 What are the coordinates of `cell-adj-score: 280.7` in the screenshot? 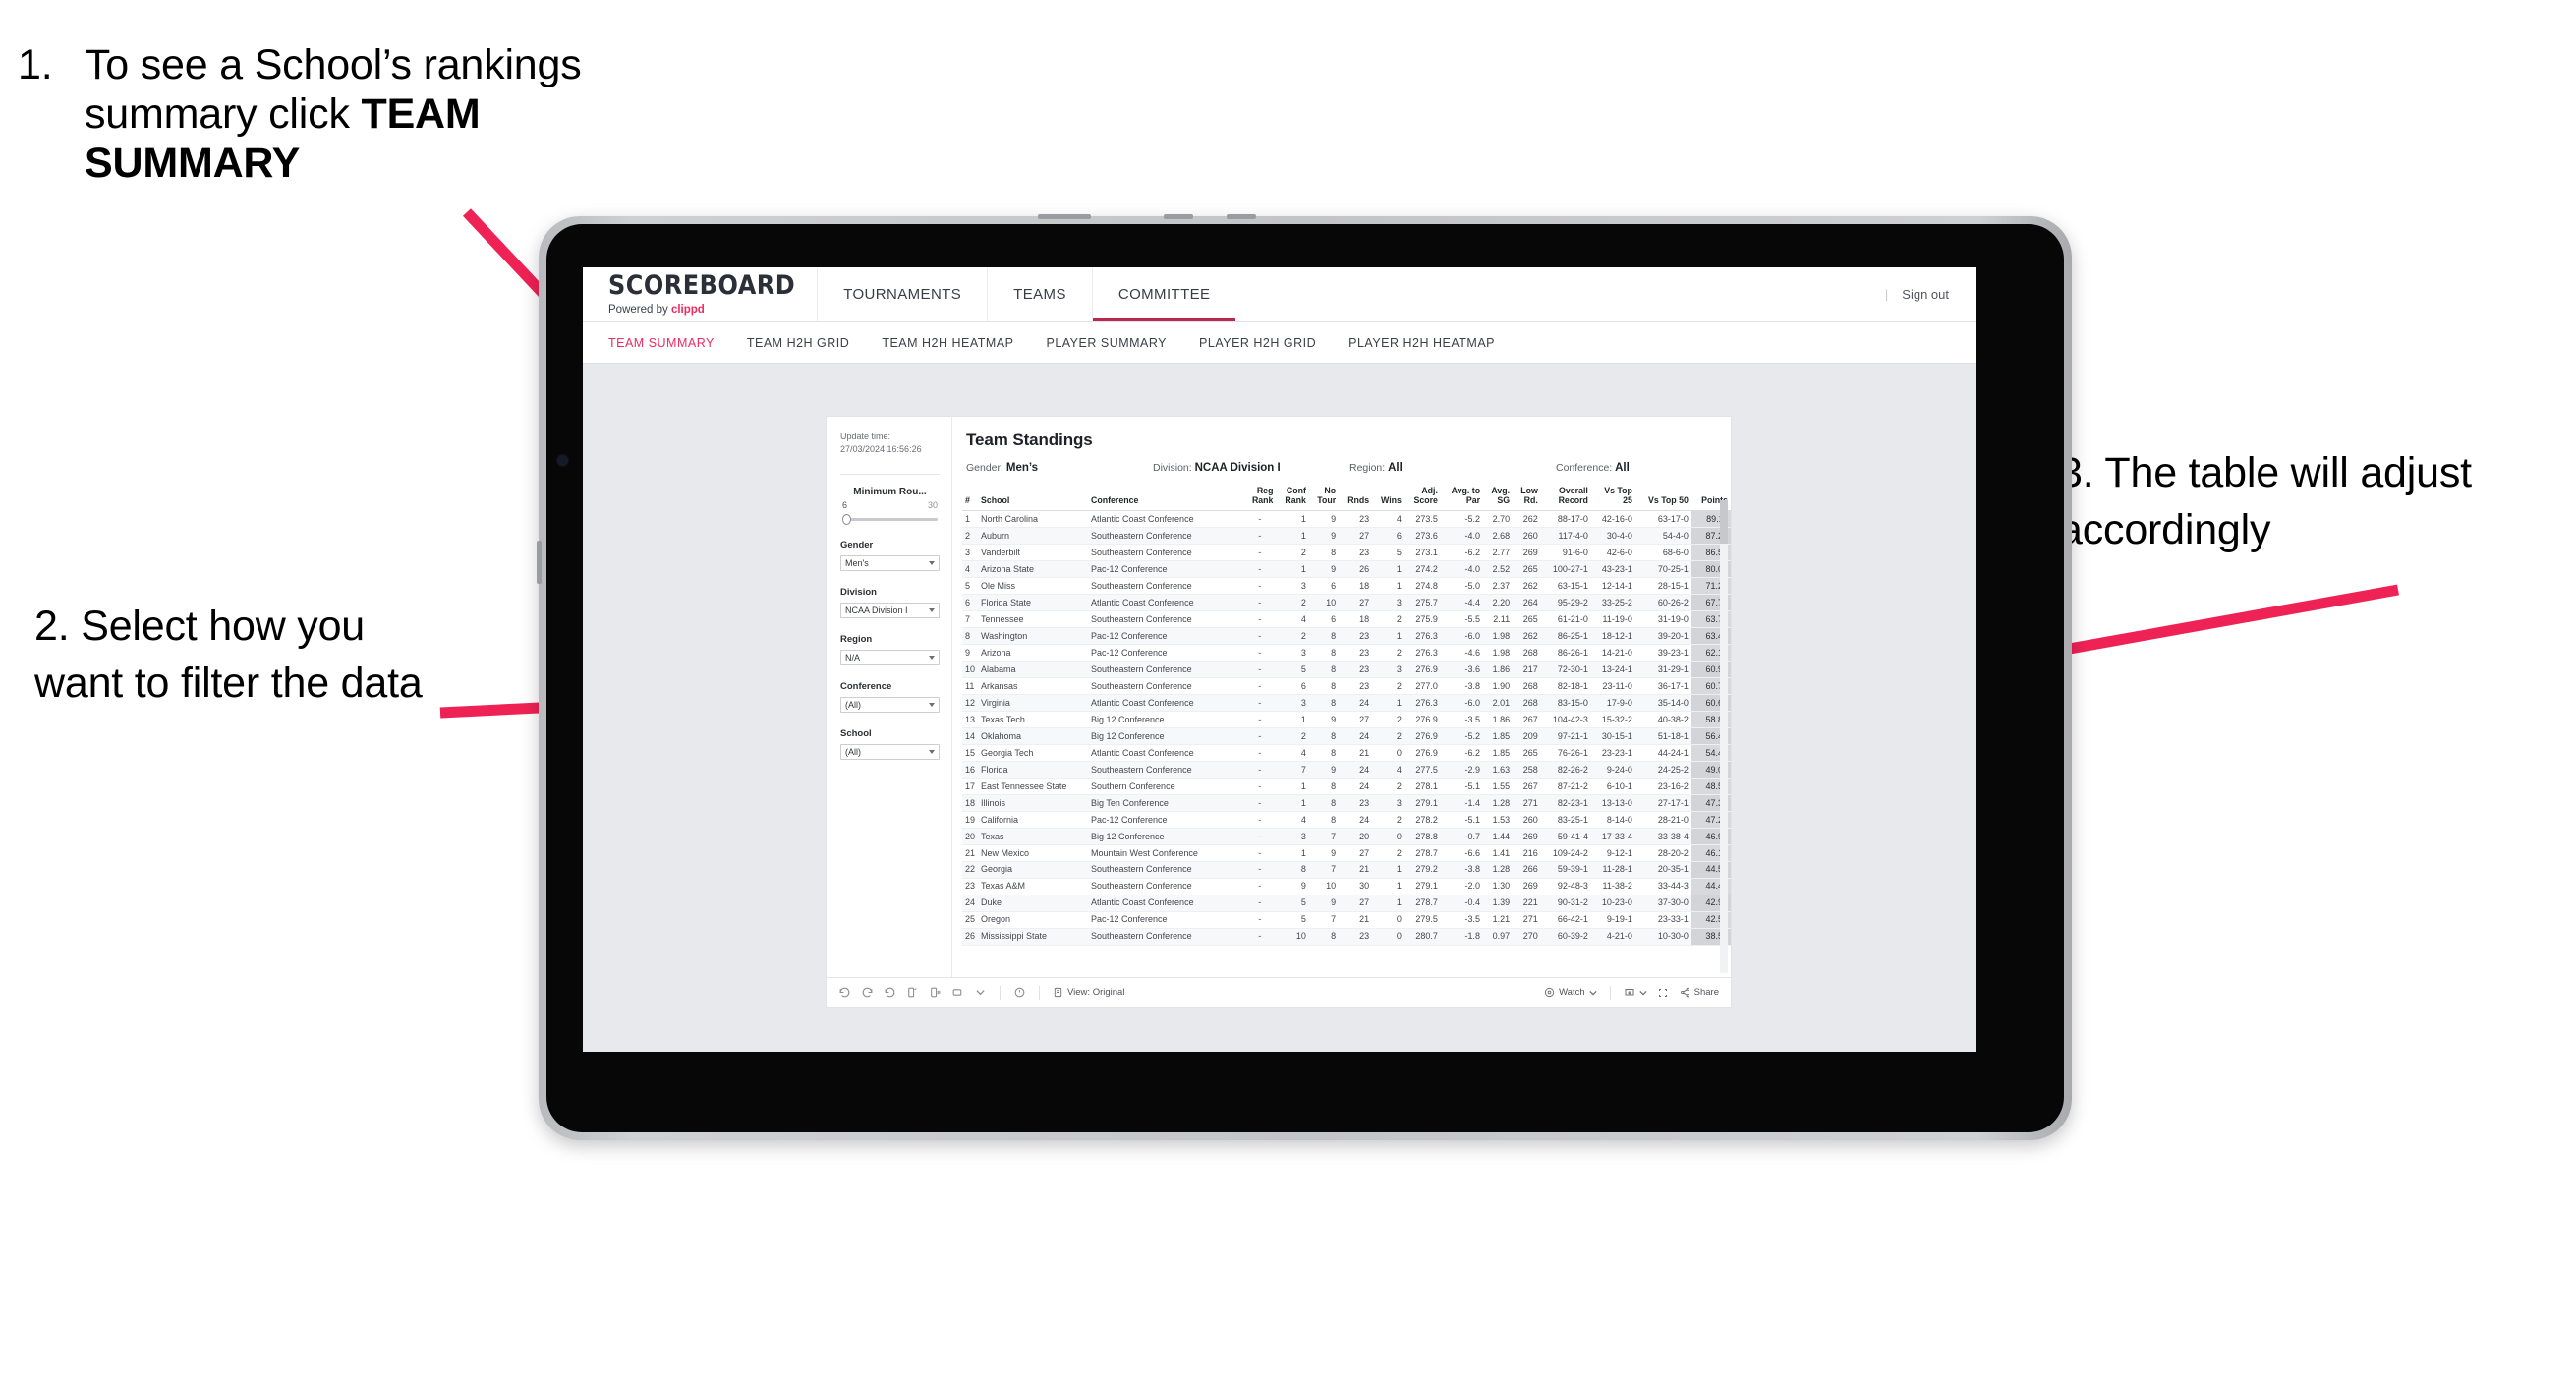 It's located at (1422, 937).